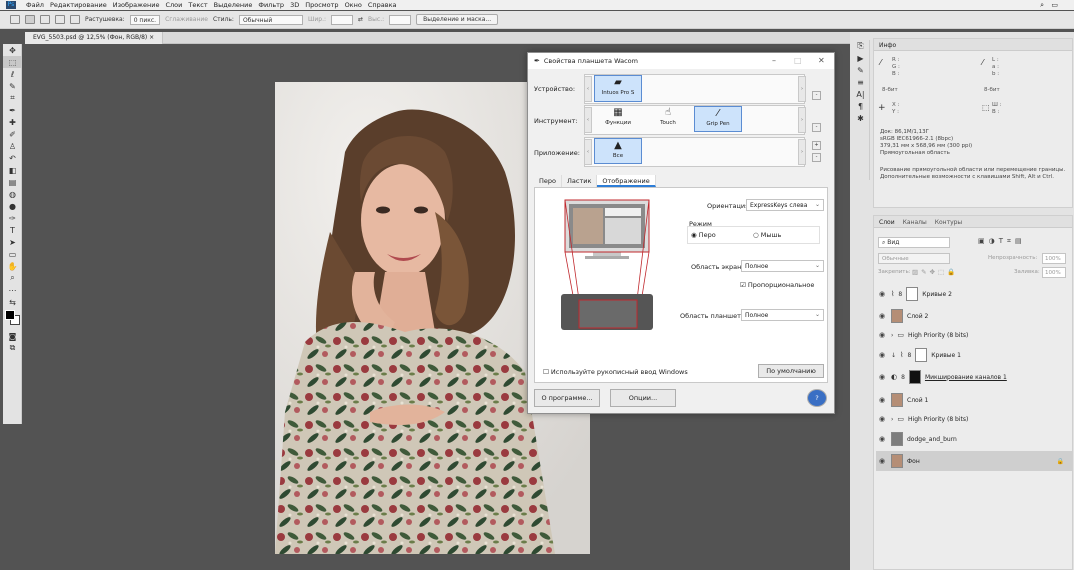 This screenshot has width=1074, height=570. What do you see at coordinates (12, 206) in the screenshot?
I see `dodge-tool-icon: ●` at bounding box center [12, 206].